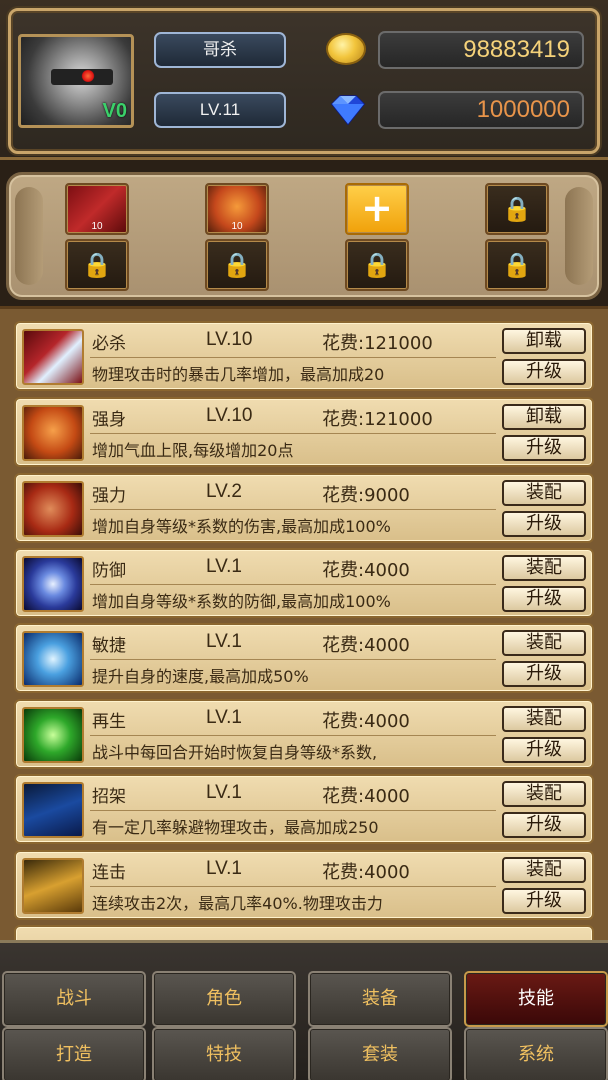 This screenshot has height=1080, width=608. I want to click on gold-coin-icon, so click(346, 49).